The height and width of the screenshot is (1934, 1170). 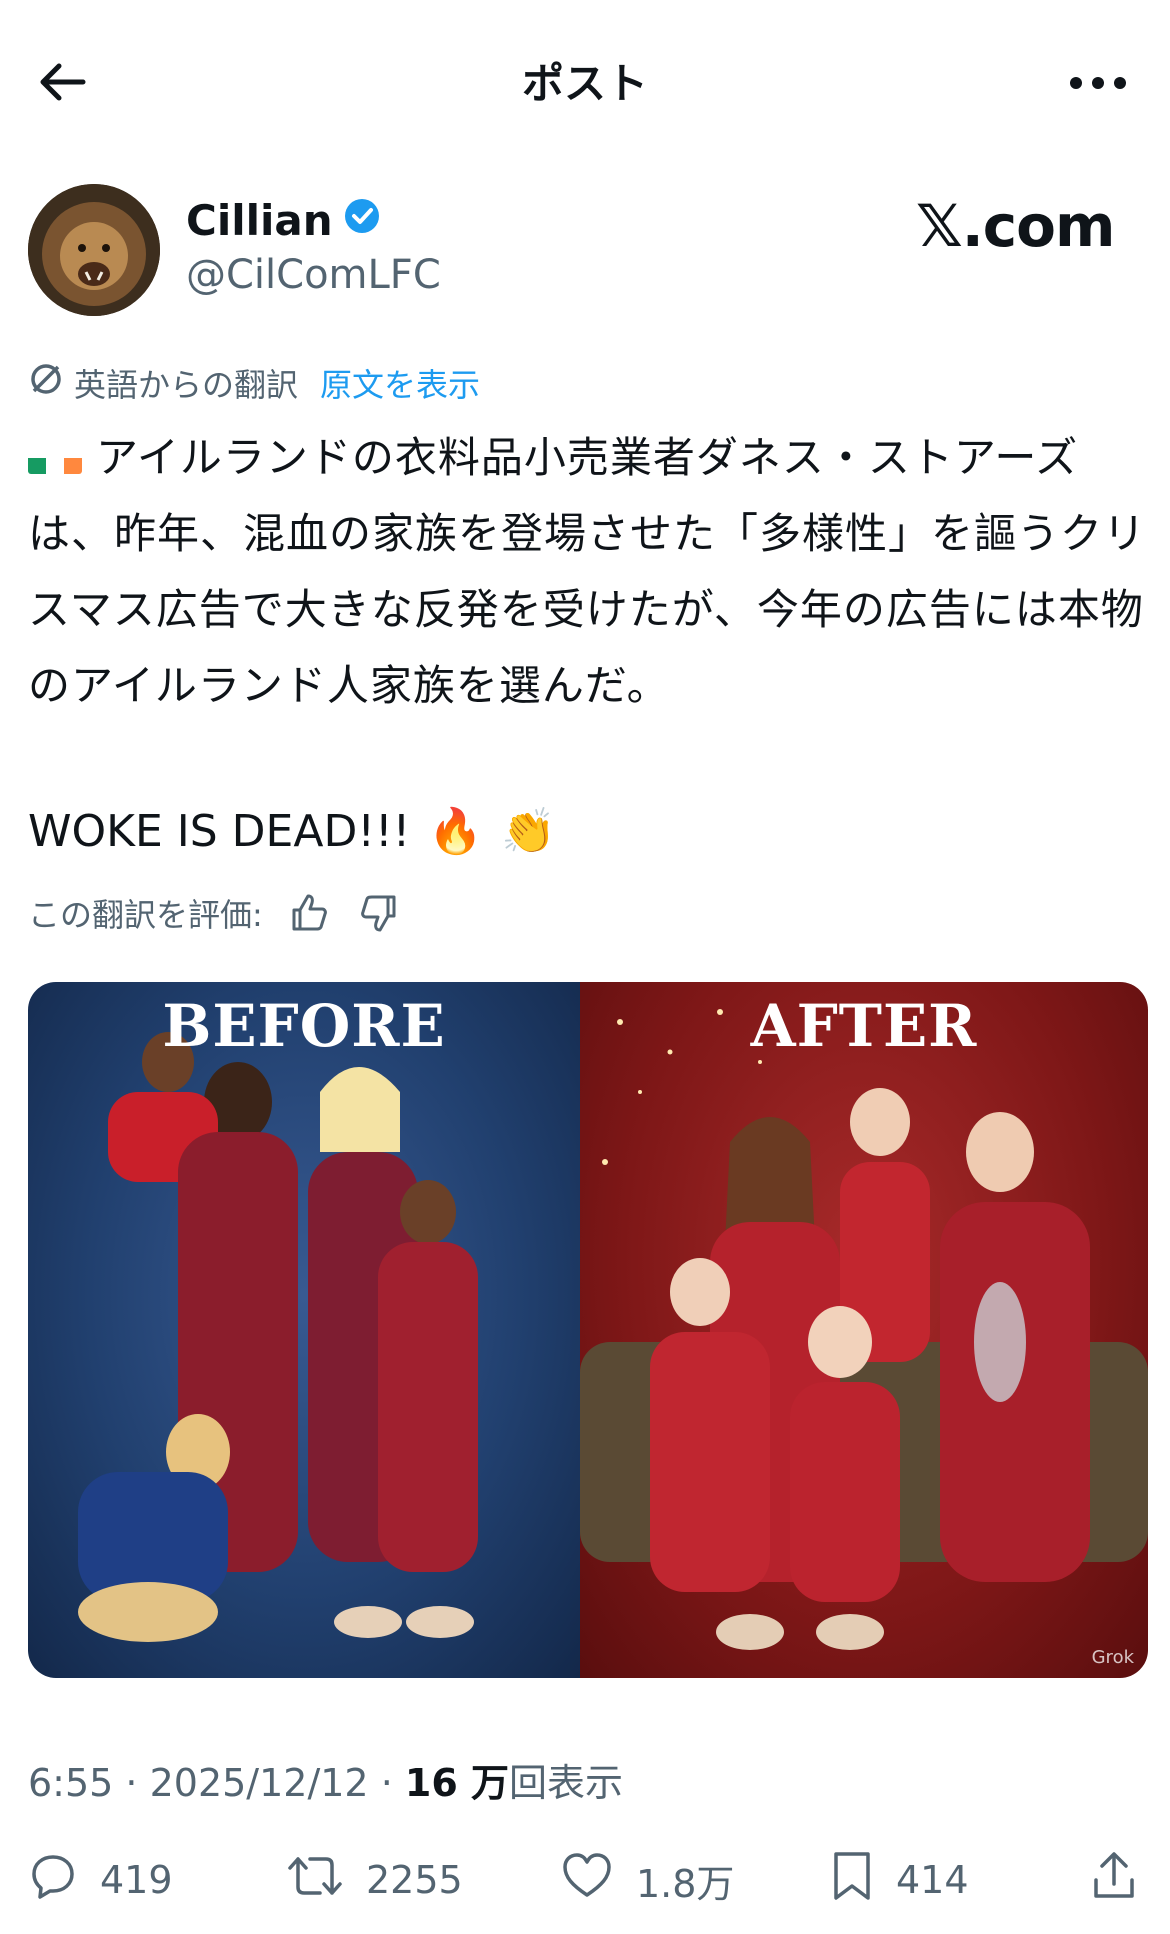 I want to click on before-family-illustration-icon, so click(x=278, y=1337).